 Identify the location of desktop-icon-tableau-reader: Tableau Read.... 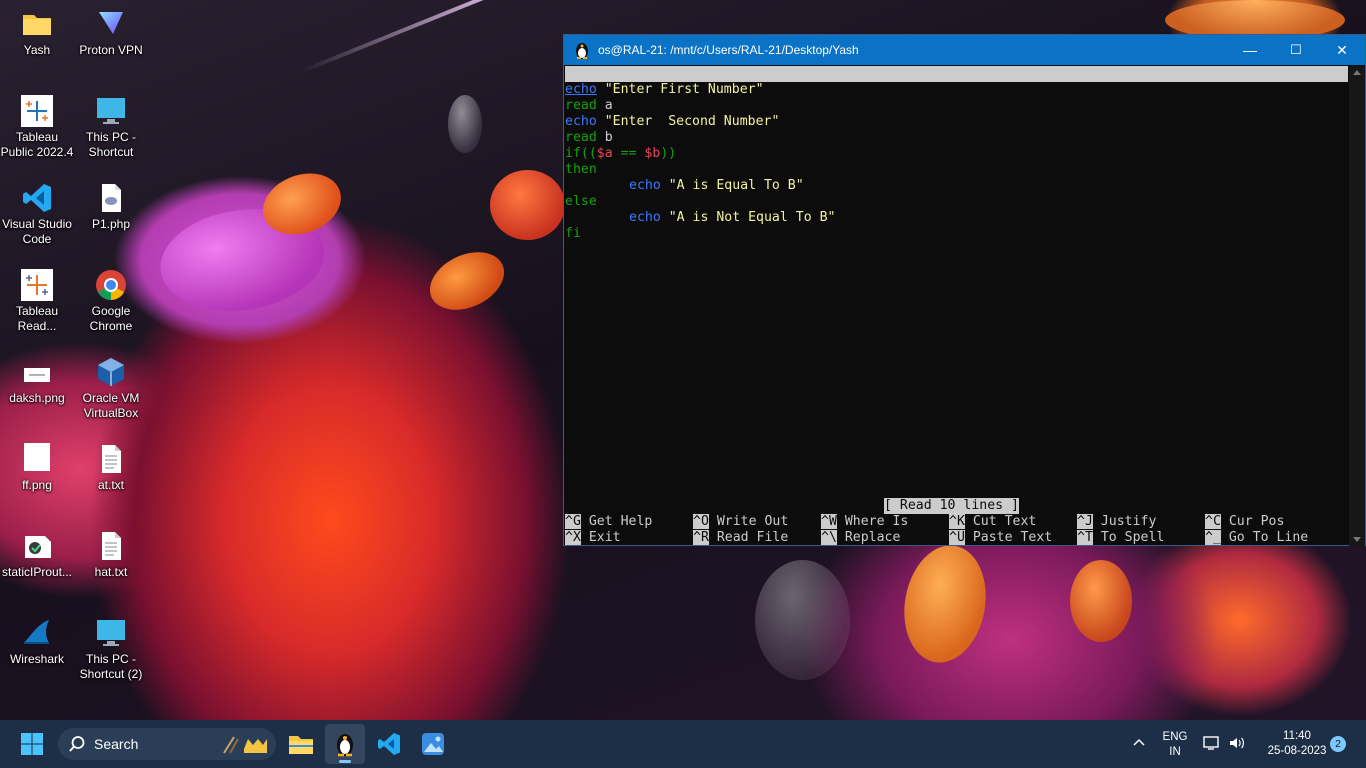
(37, 301).